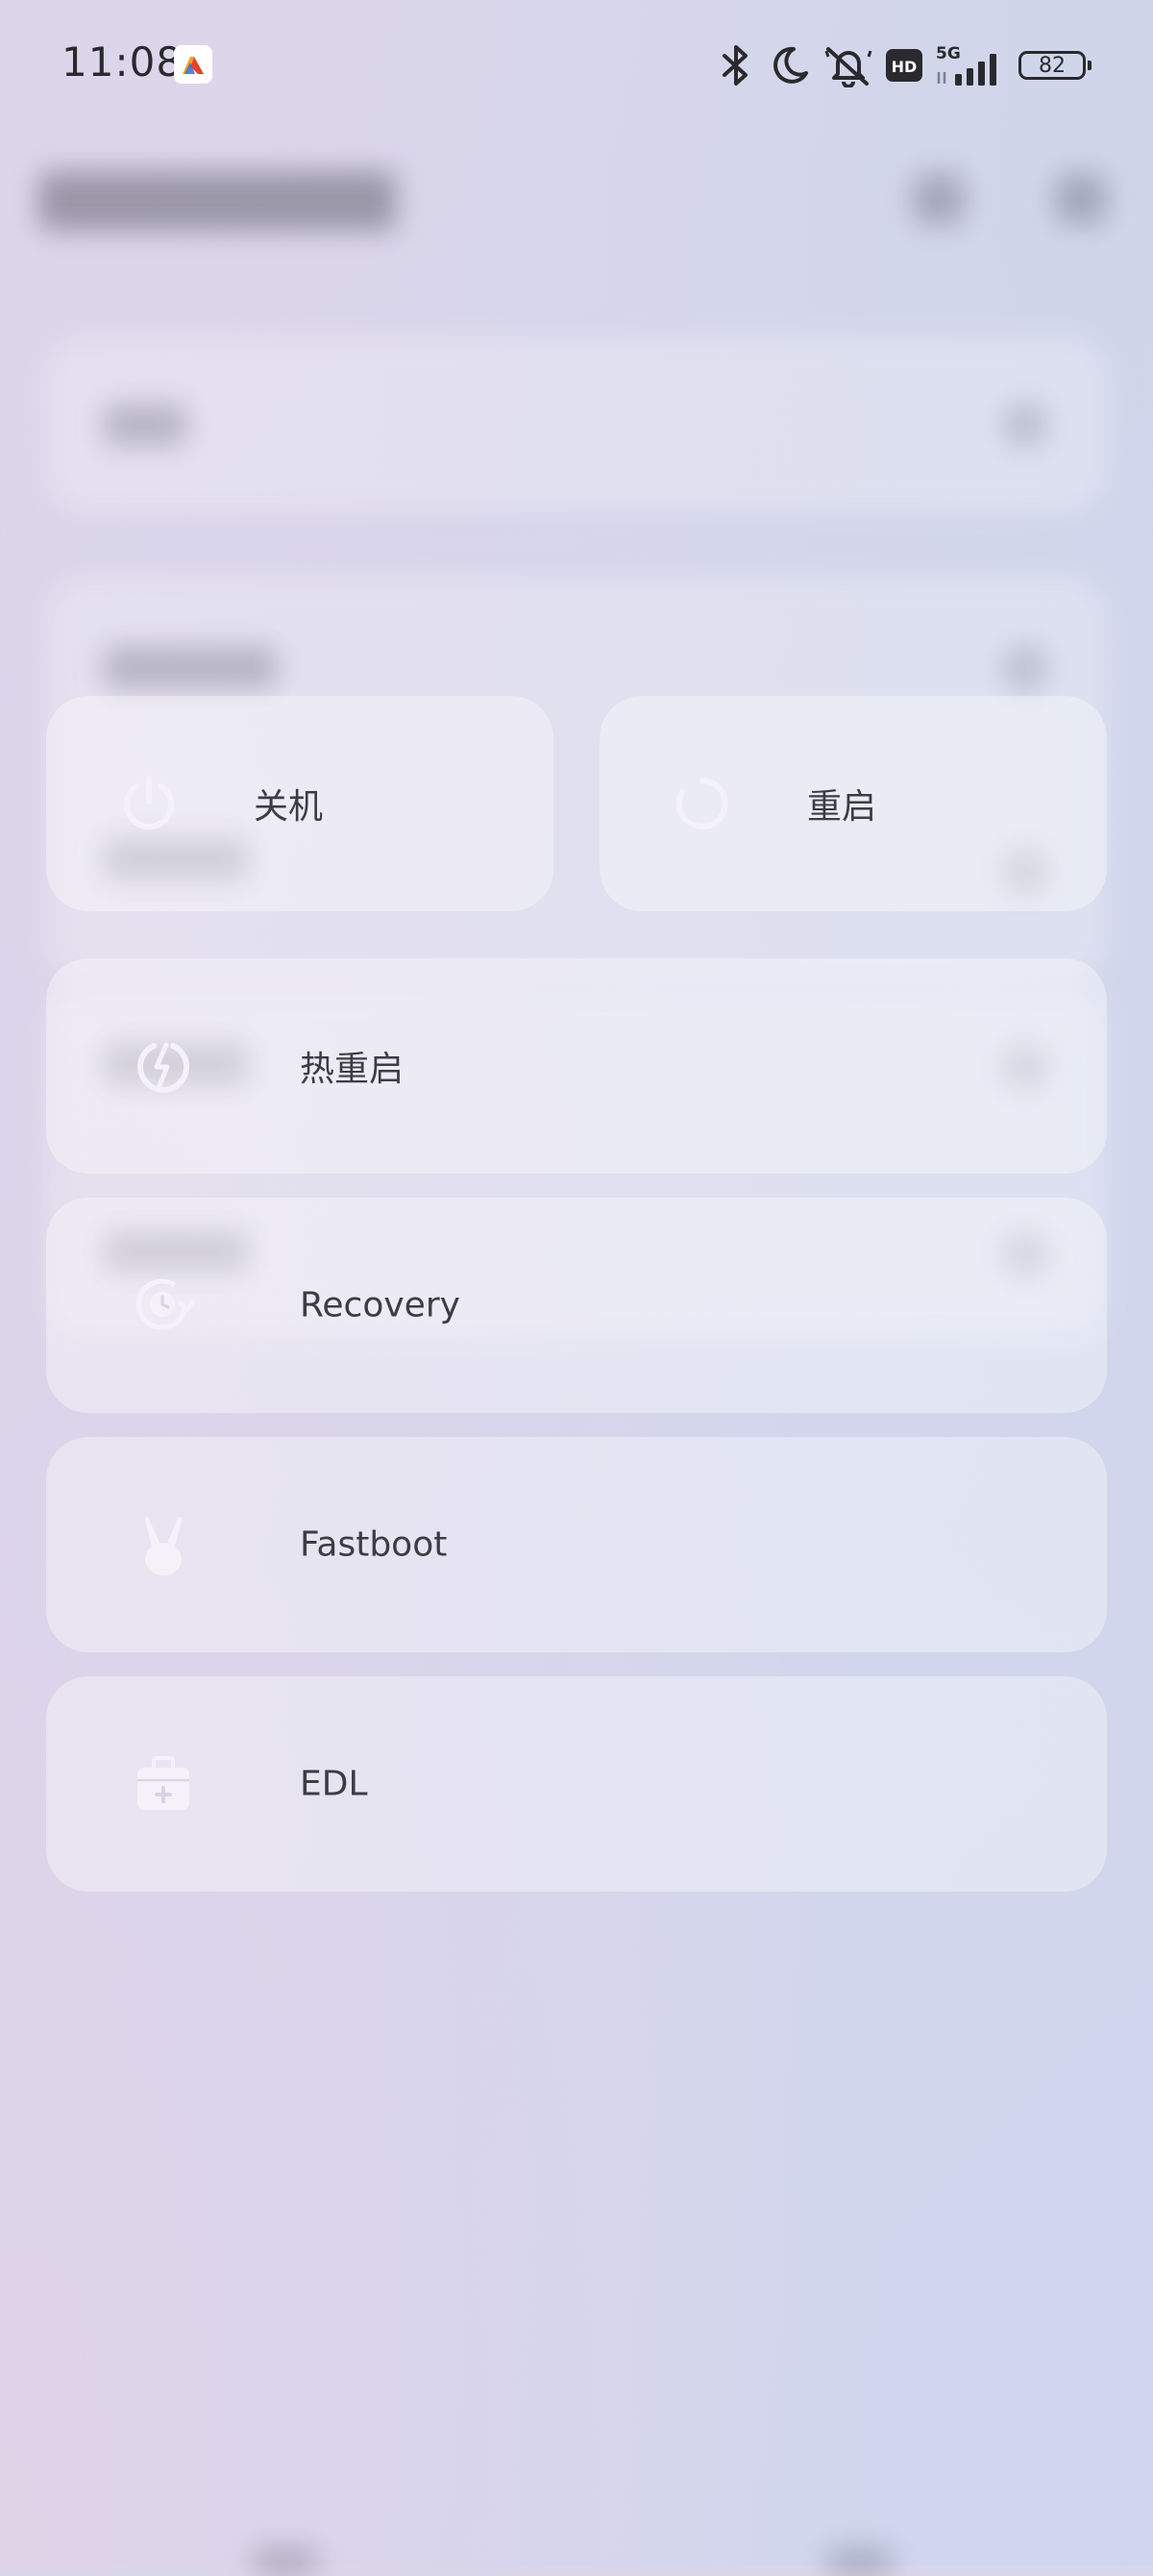 This screenshot has width=1153, height=2576. Describe the element at coordinates (289, 807) in the screenshot. I see `shutdown-label: 关机` at that location.